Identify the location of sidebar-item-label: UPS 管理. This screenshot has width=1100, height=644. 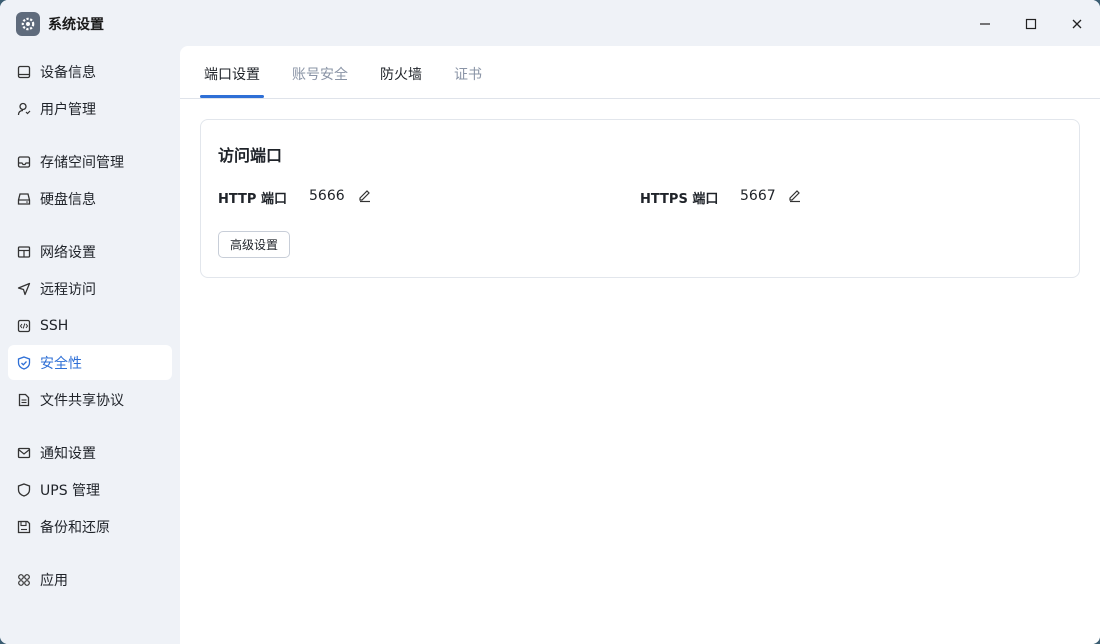
(70, 490).